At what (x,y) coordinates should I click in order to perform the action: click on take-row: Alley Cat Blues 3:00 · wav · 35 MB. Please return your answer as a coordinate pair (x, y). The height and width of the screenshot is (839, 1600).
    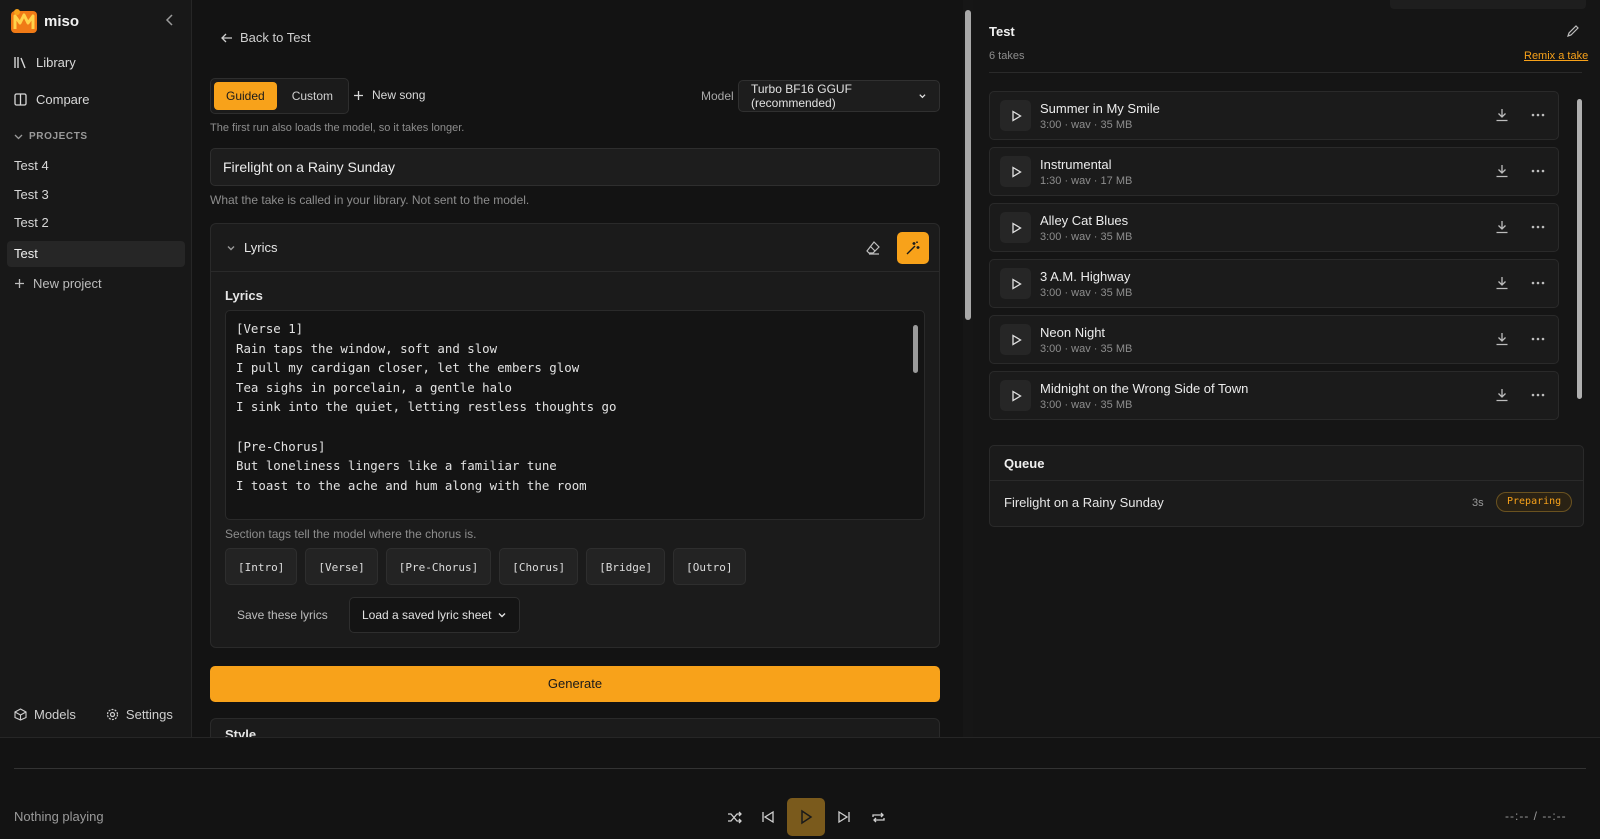
    Looking at the image, I should click on (1274, 227).